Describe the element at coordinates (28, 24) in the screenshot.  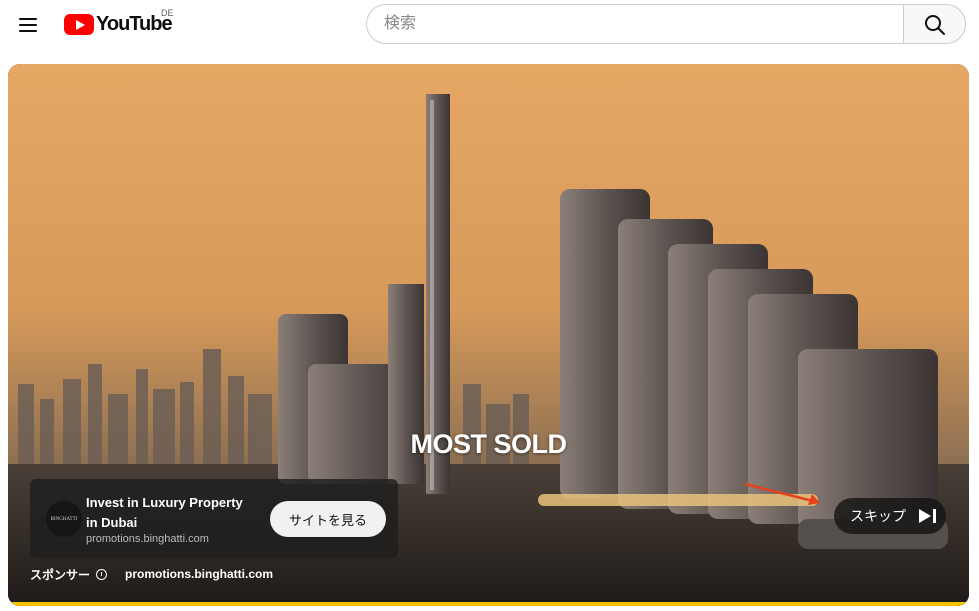
I see `menu-icon` at that location.